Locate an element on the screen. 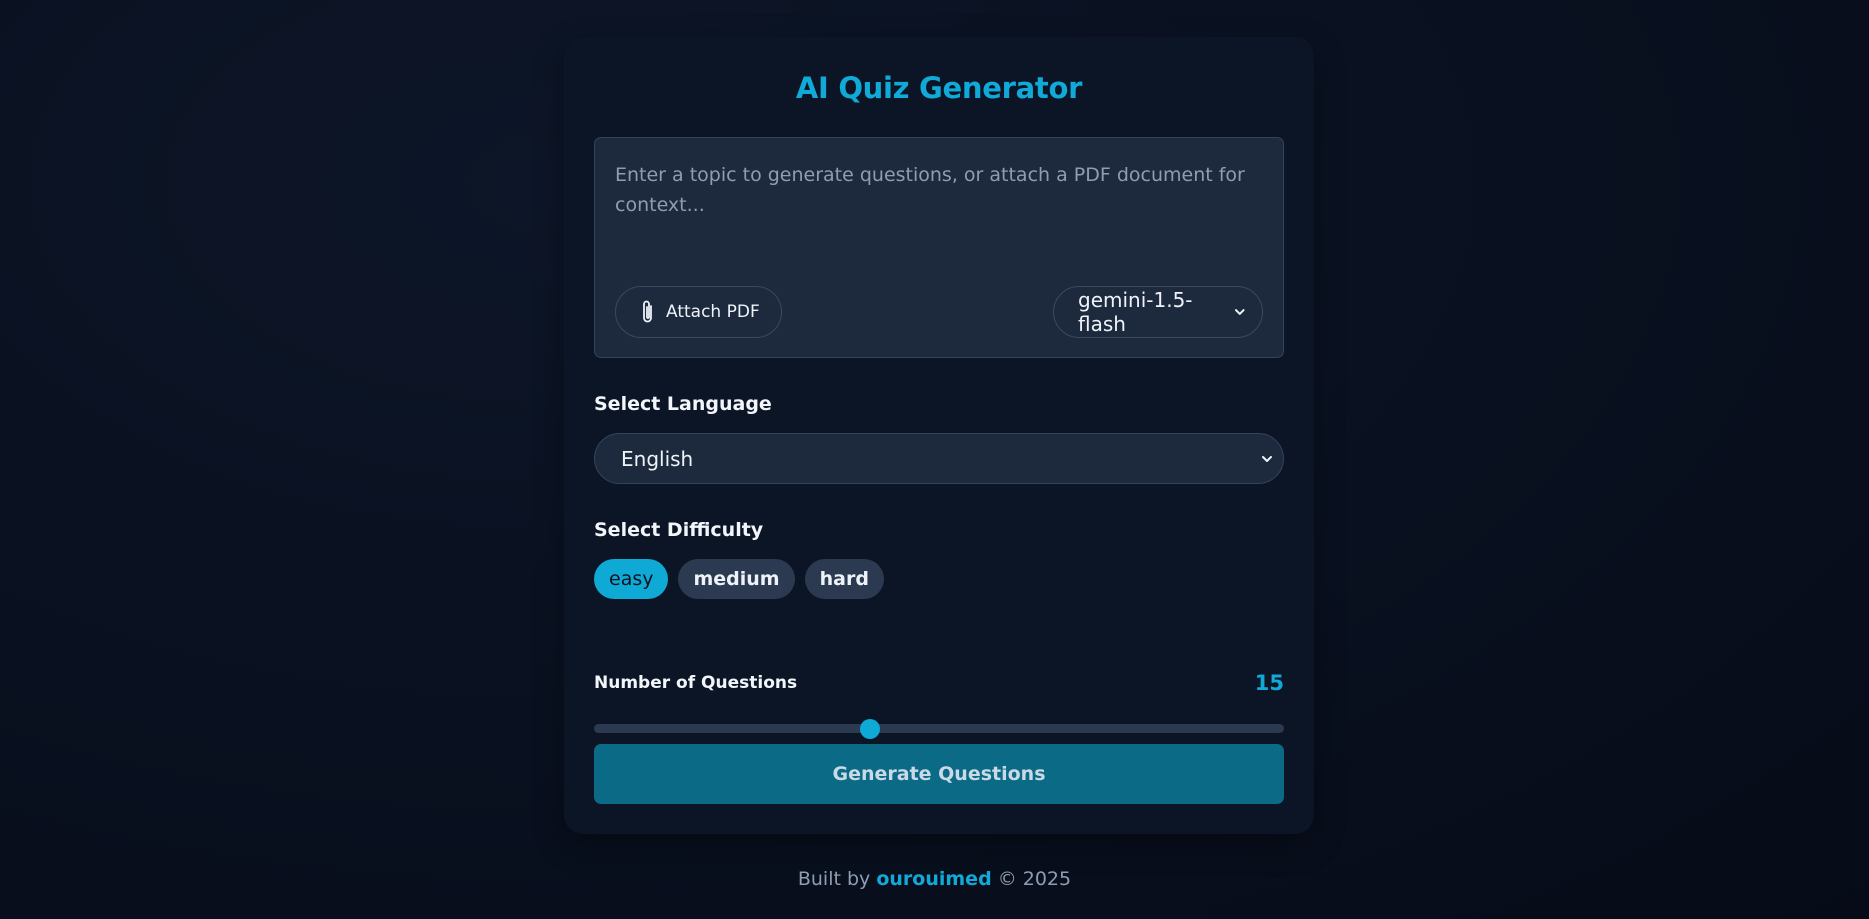 The height and width of the screenshot is (919, 1869). model-select-value: gemini-1.5-flash is located at coordinates (1135, 312).